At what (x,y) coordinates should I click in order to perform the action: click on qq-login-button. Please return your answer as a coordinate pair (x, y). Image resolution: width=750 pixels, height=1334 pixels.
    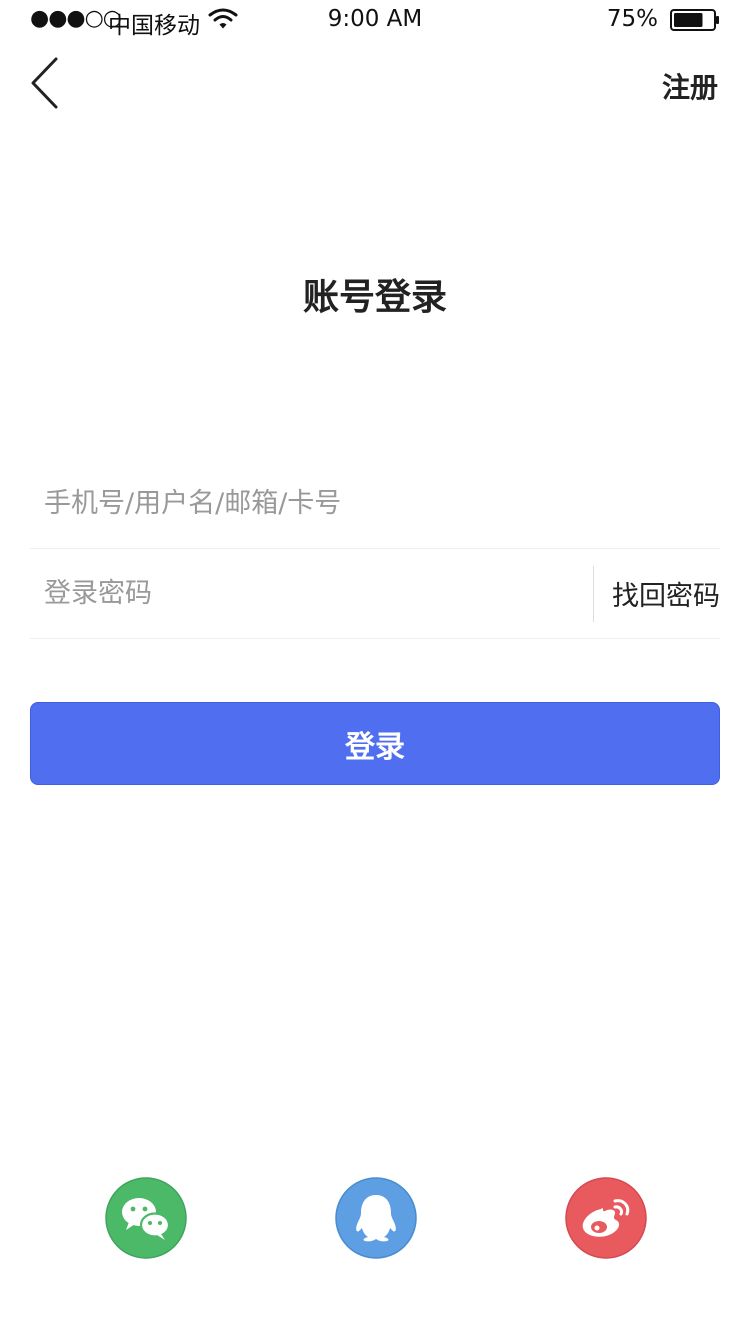
    Looking at the image, I should click on (376, 1218).